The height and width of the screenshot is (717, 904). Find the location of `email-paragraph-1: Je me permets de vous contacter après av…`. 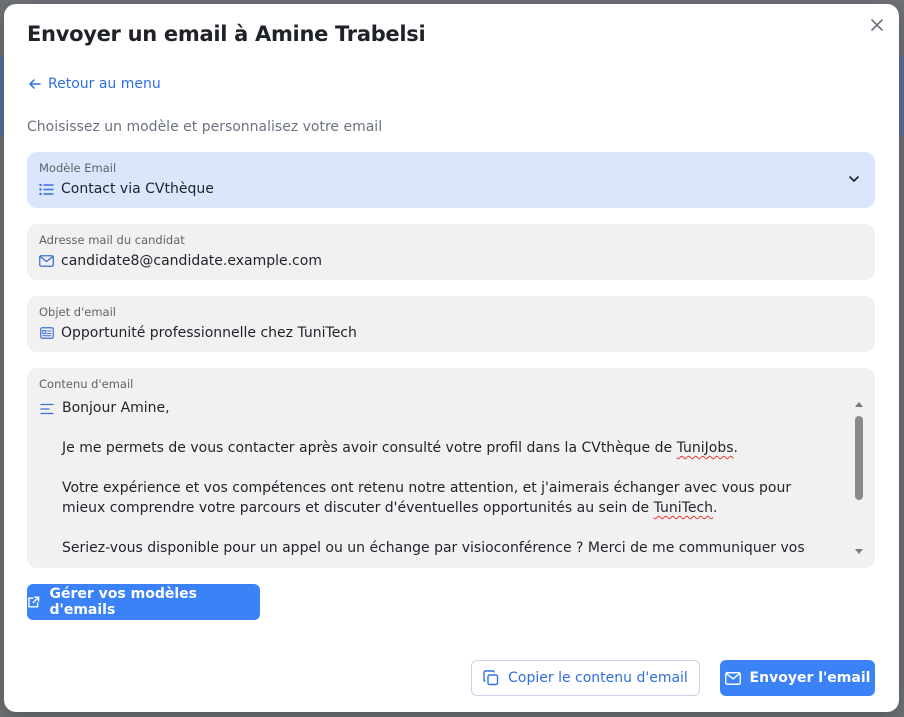

email-paragraph-1: Je me permets de vous contacter après av… is located at coordinates (400, 448).